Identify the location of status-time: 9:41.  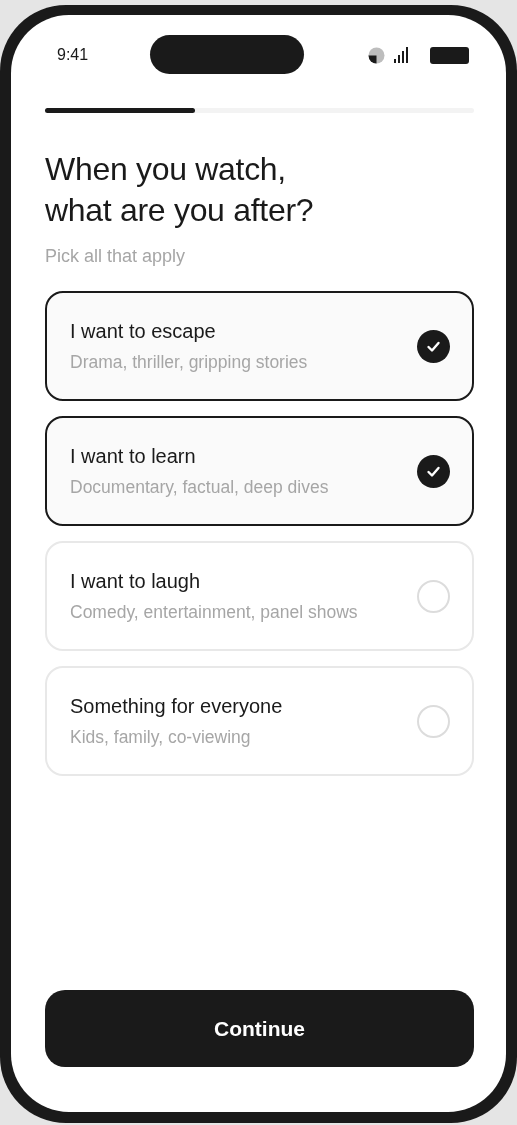
(73, 55).